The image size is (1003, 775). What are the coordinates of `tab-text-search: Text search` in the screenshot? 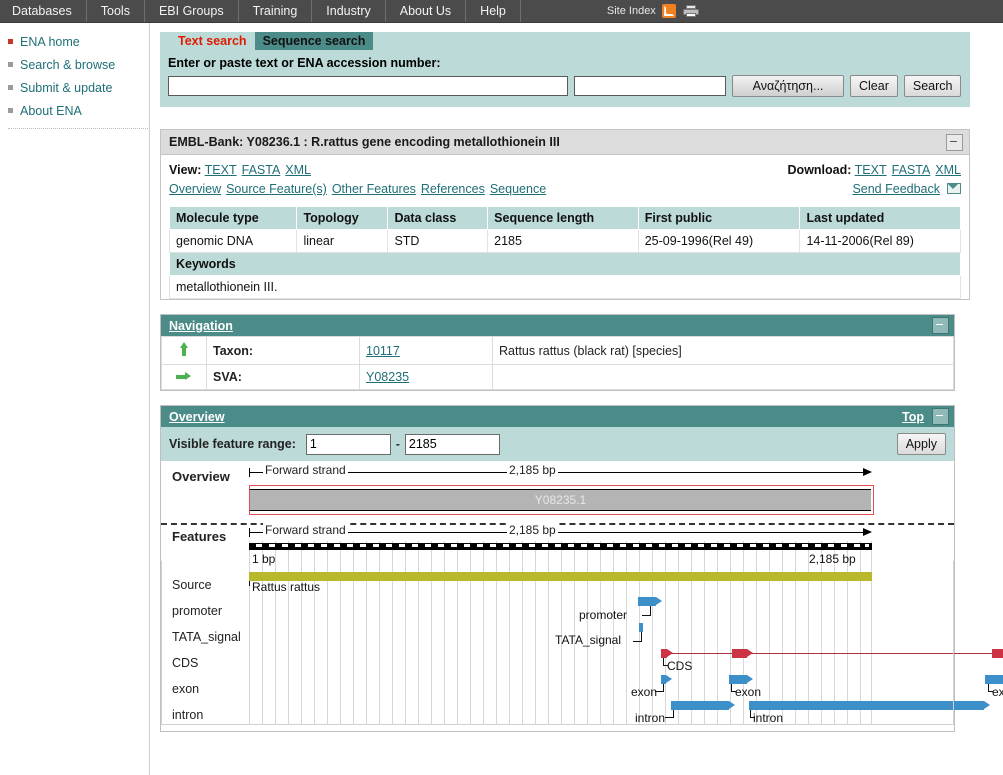 It's located at (212, 41).